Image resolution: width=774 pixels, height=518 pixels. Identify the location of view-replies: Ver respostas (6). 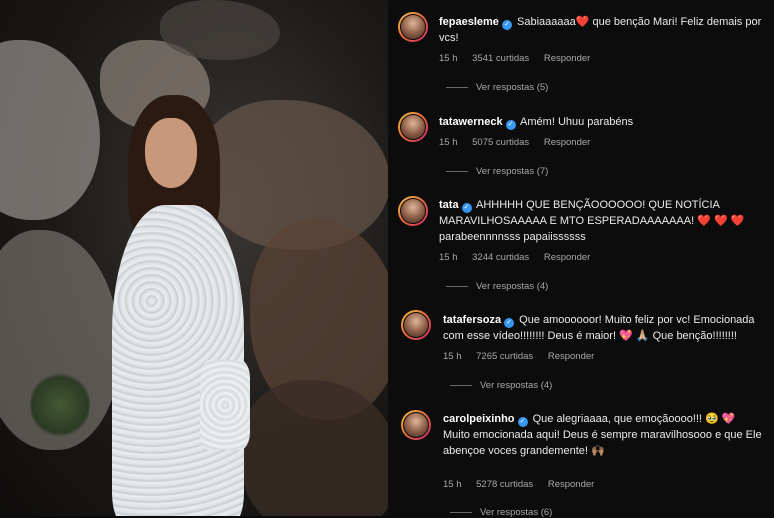
(501, 512).